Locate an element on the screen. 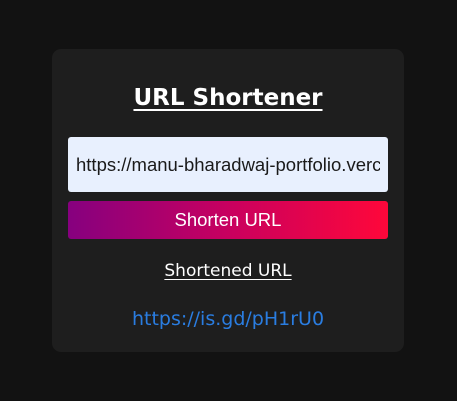 This screenshot has width=457, height=401. shortened-url-label: Shortened URL is located at coordinates (228, 271).